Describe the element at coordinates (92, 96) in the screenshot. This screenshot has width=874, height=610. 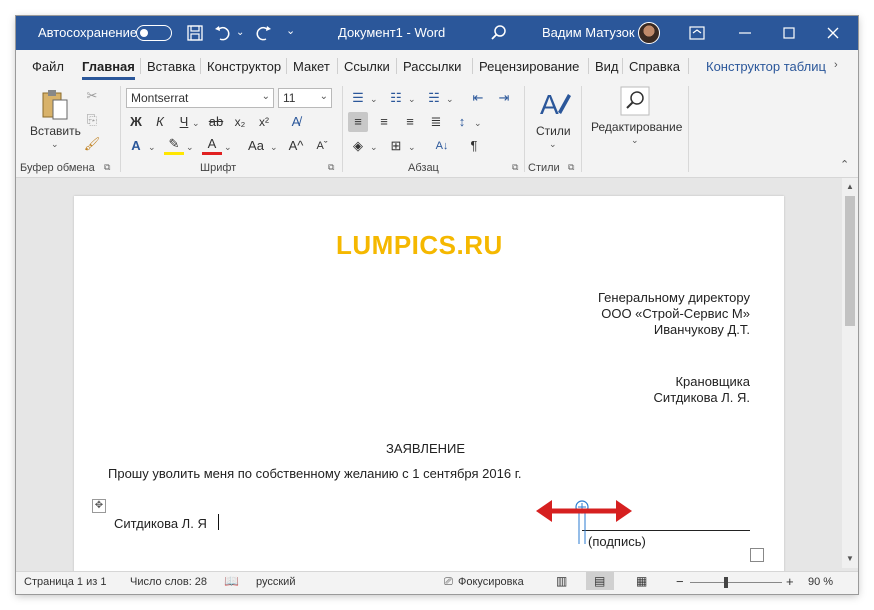
I see `cut-icon: ✂` at that location.